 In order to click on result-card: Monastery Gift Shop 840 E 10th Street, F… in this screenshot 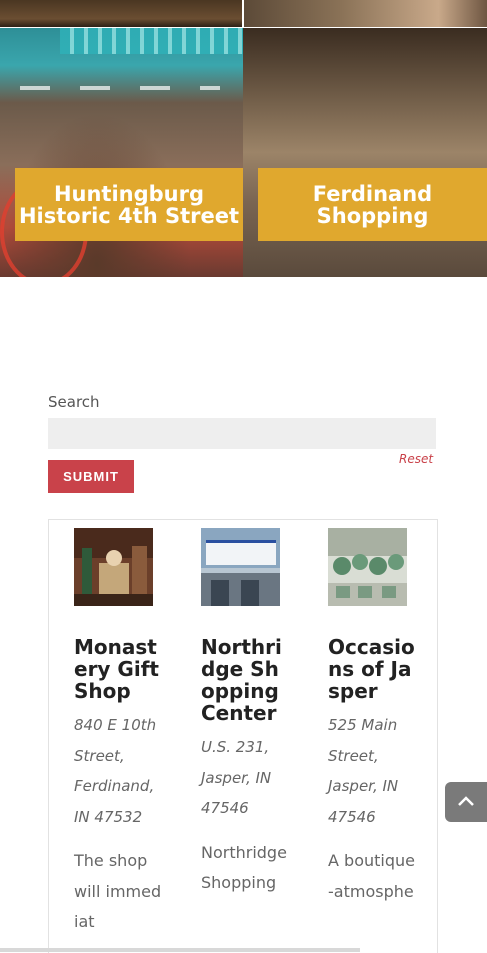, I will do `click(119, 733)`.